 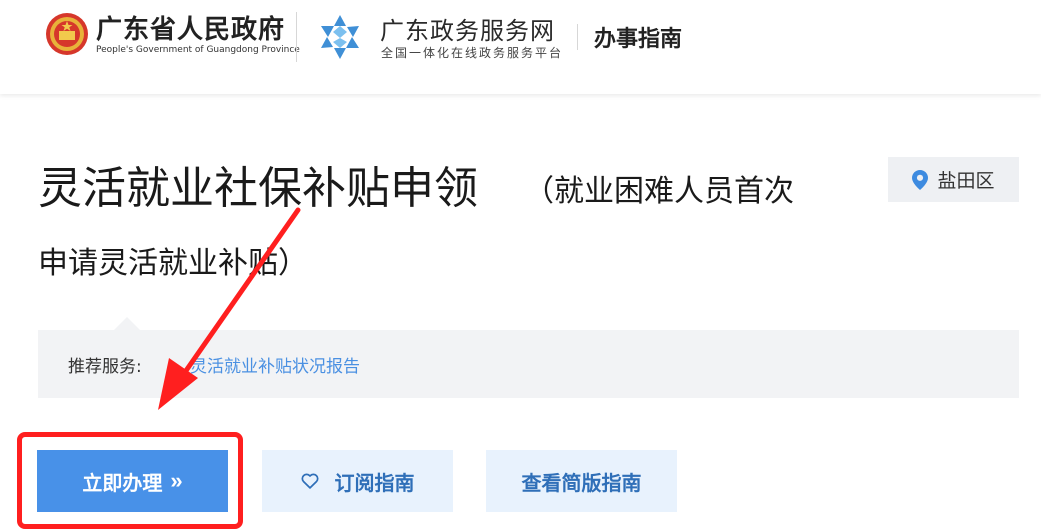 What do you see at coordinates (258, 188) in the screenshot?
I see `page-title: 灵活就业社保补贴申领` at bounding box center [258, 188].